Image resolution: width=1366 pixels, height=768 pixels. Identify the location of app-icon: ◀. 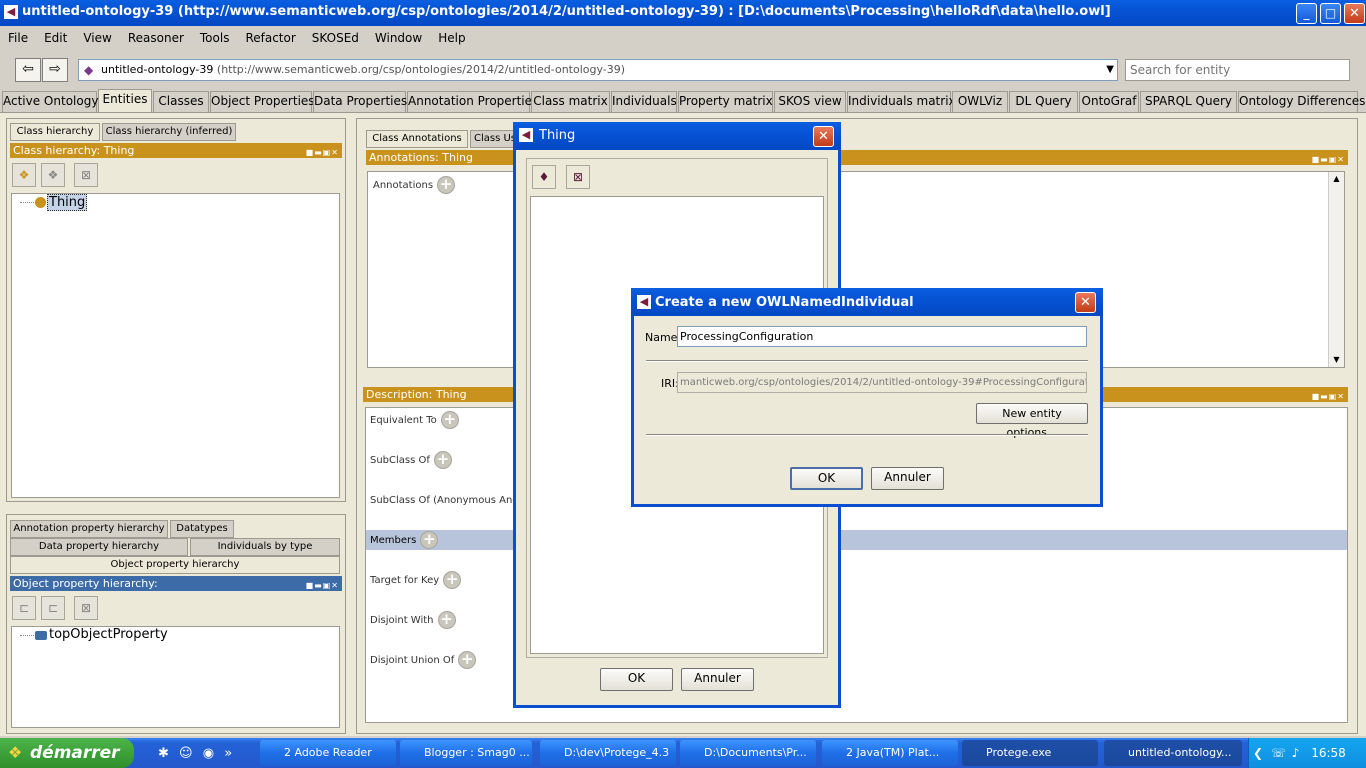
(644, 302).